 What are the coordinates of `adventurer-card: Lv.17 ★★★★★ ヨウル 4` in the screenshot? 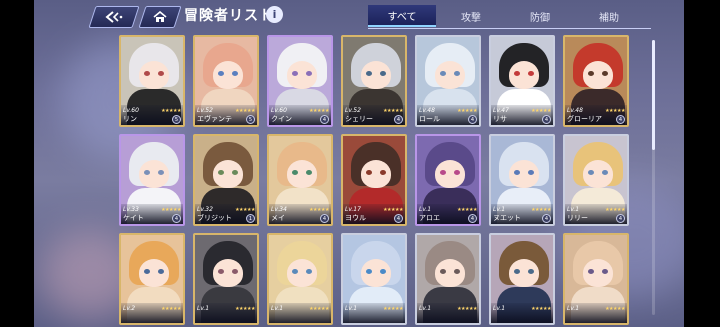 It's located at (374, 180).